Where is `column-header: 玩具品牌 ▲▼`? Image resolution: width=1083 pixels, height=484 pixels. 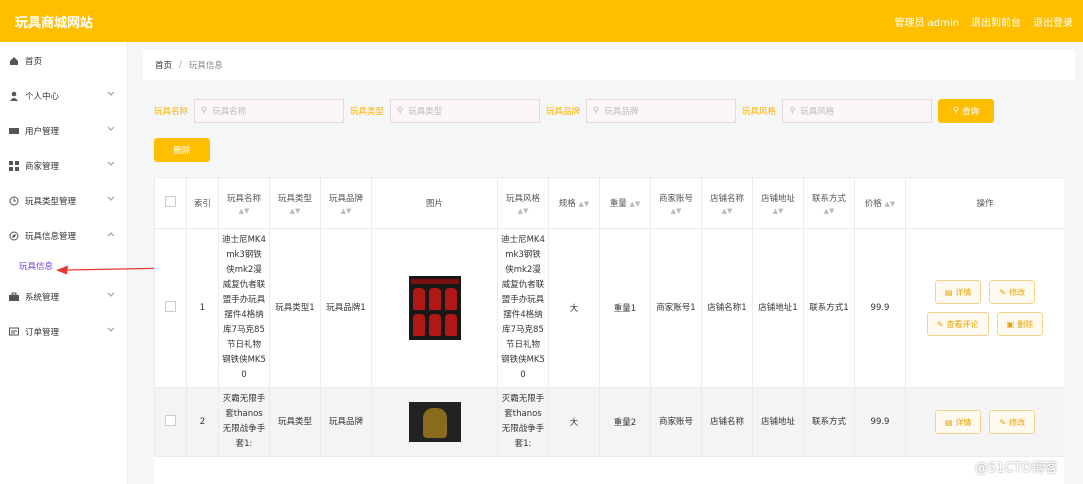
column-header: 玩具品牌 ▲▼ is located at coordinates (346, 203).